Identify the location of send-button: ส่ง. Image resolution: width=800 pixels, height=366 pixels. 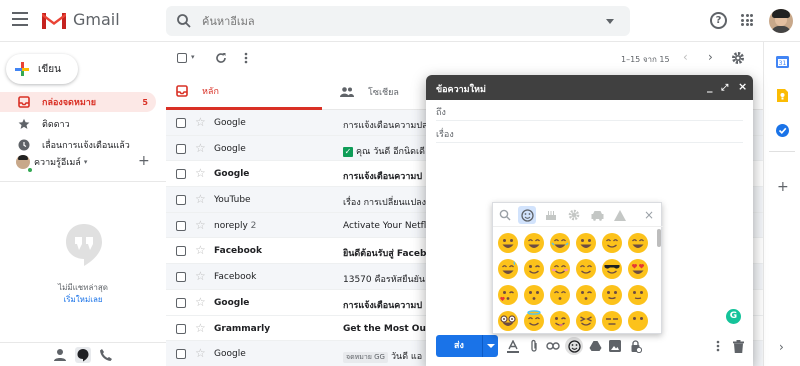
(459, 346).